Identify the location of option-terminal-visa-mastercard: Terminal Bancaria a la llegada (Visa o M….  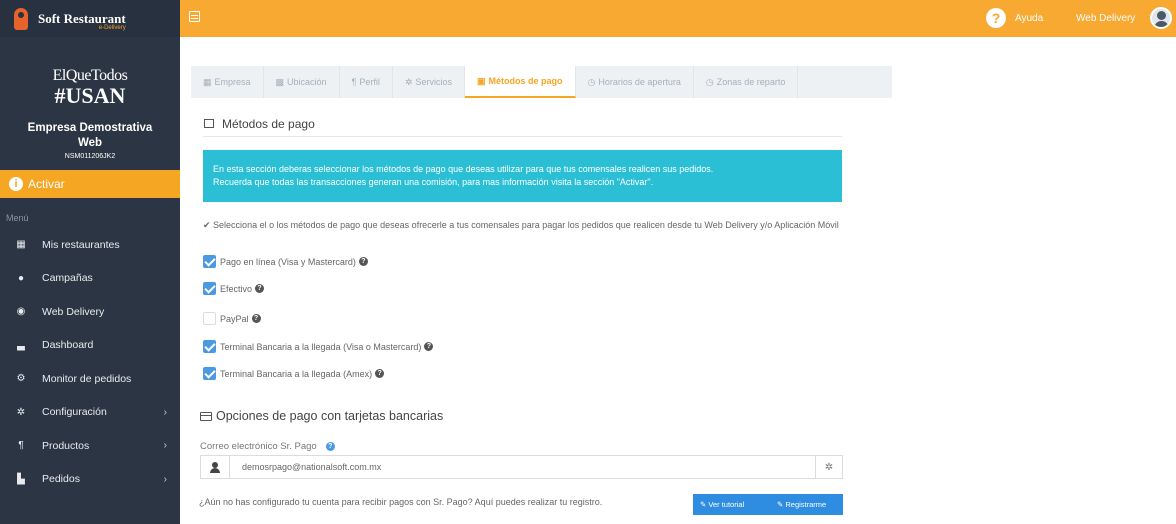
(318, 346).